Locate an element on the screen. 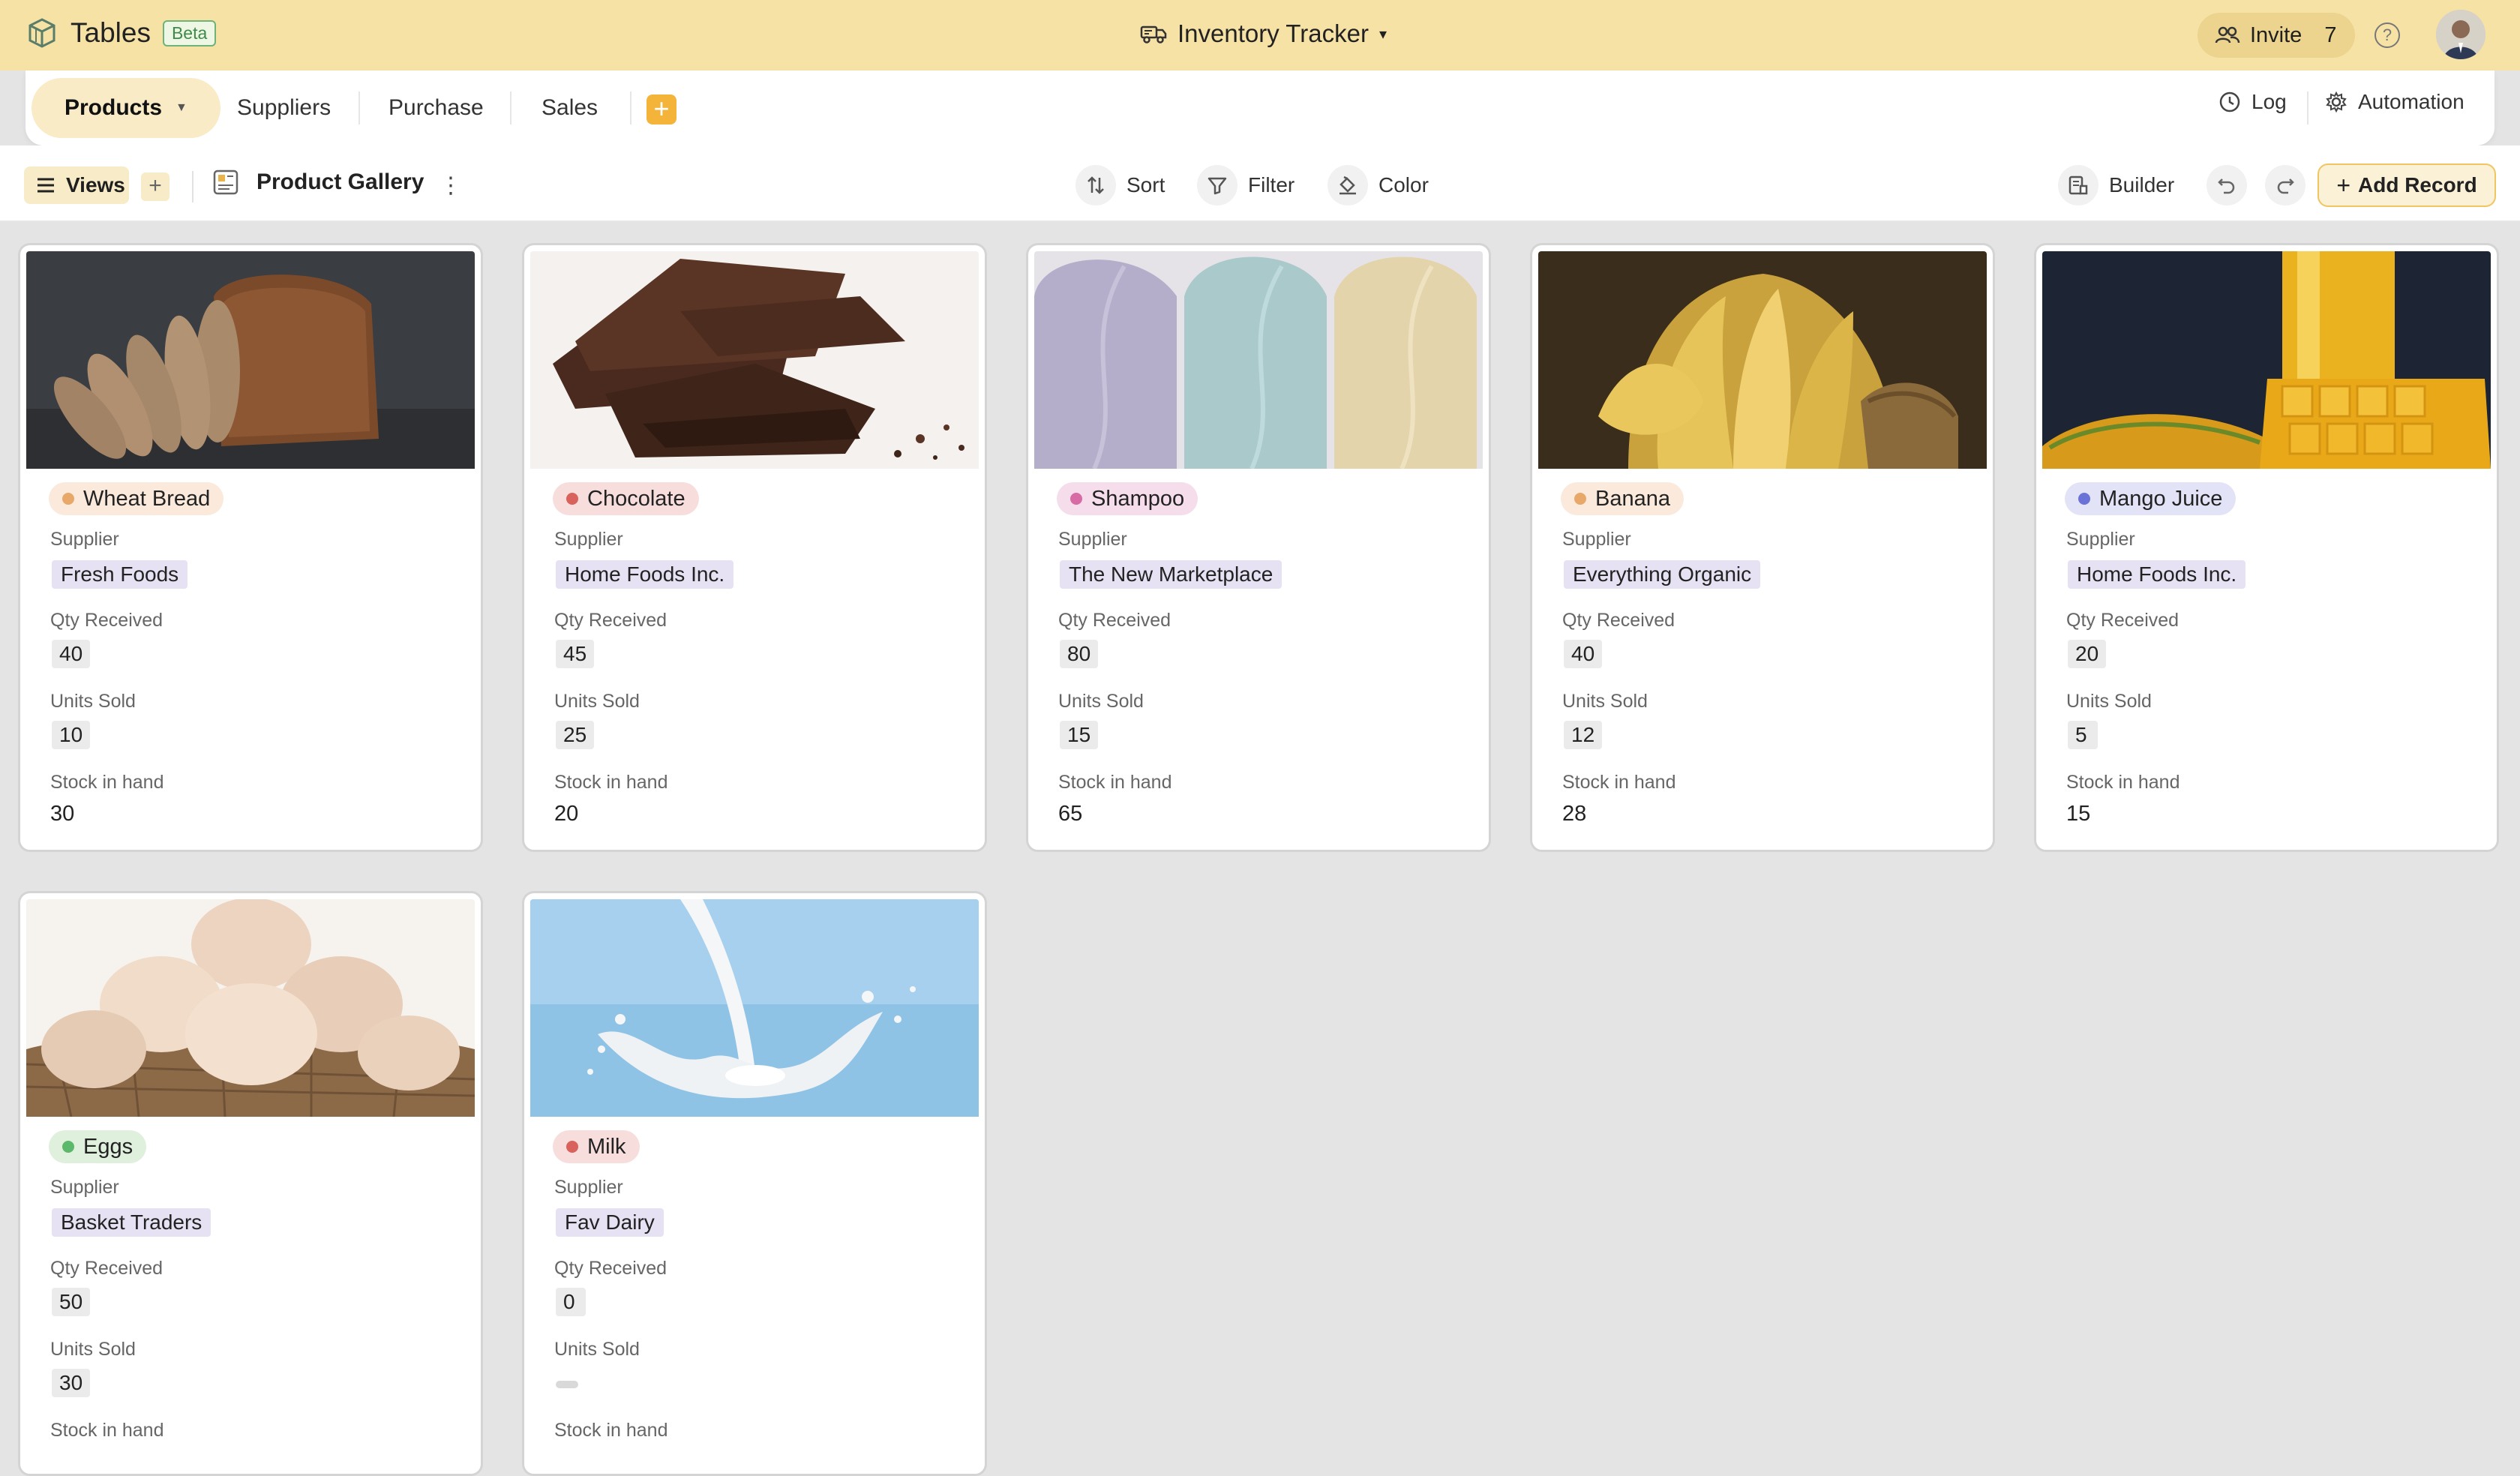 The image size is (2520, 1476). tab-products: Products ▼ is located at coordinates (126, 108).